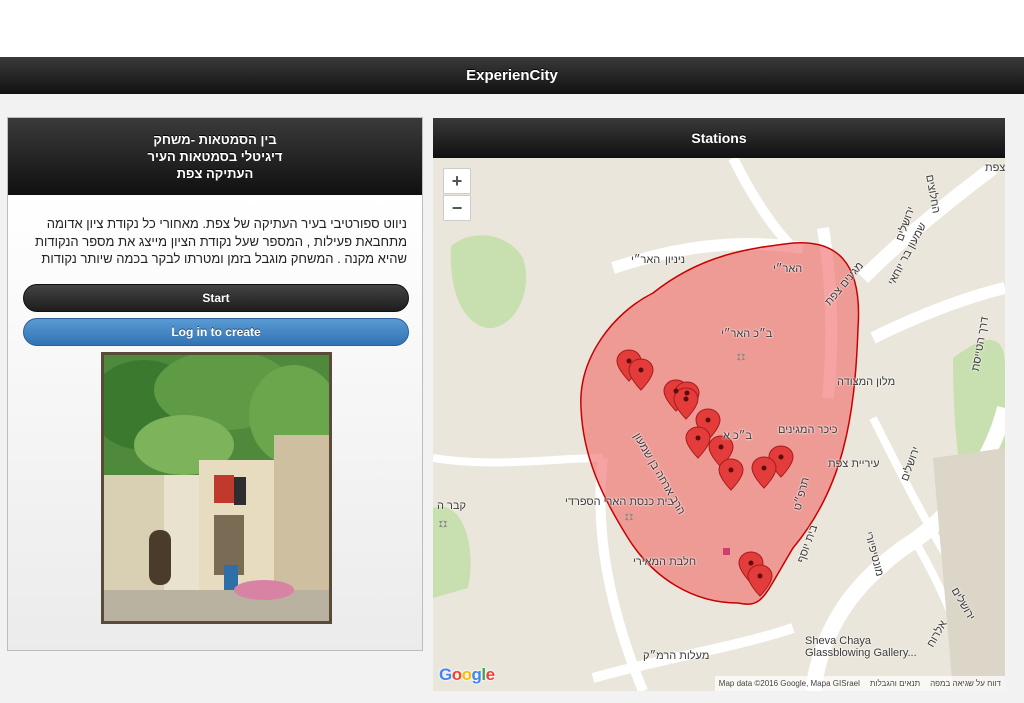 The width and height of the screenshot is (1024, 703). I want to click on map-label: ב״כ האר״י, so click(747, 334).